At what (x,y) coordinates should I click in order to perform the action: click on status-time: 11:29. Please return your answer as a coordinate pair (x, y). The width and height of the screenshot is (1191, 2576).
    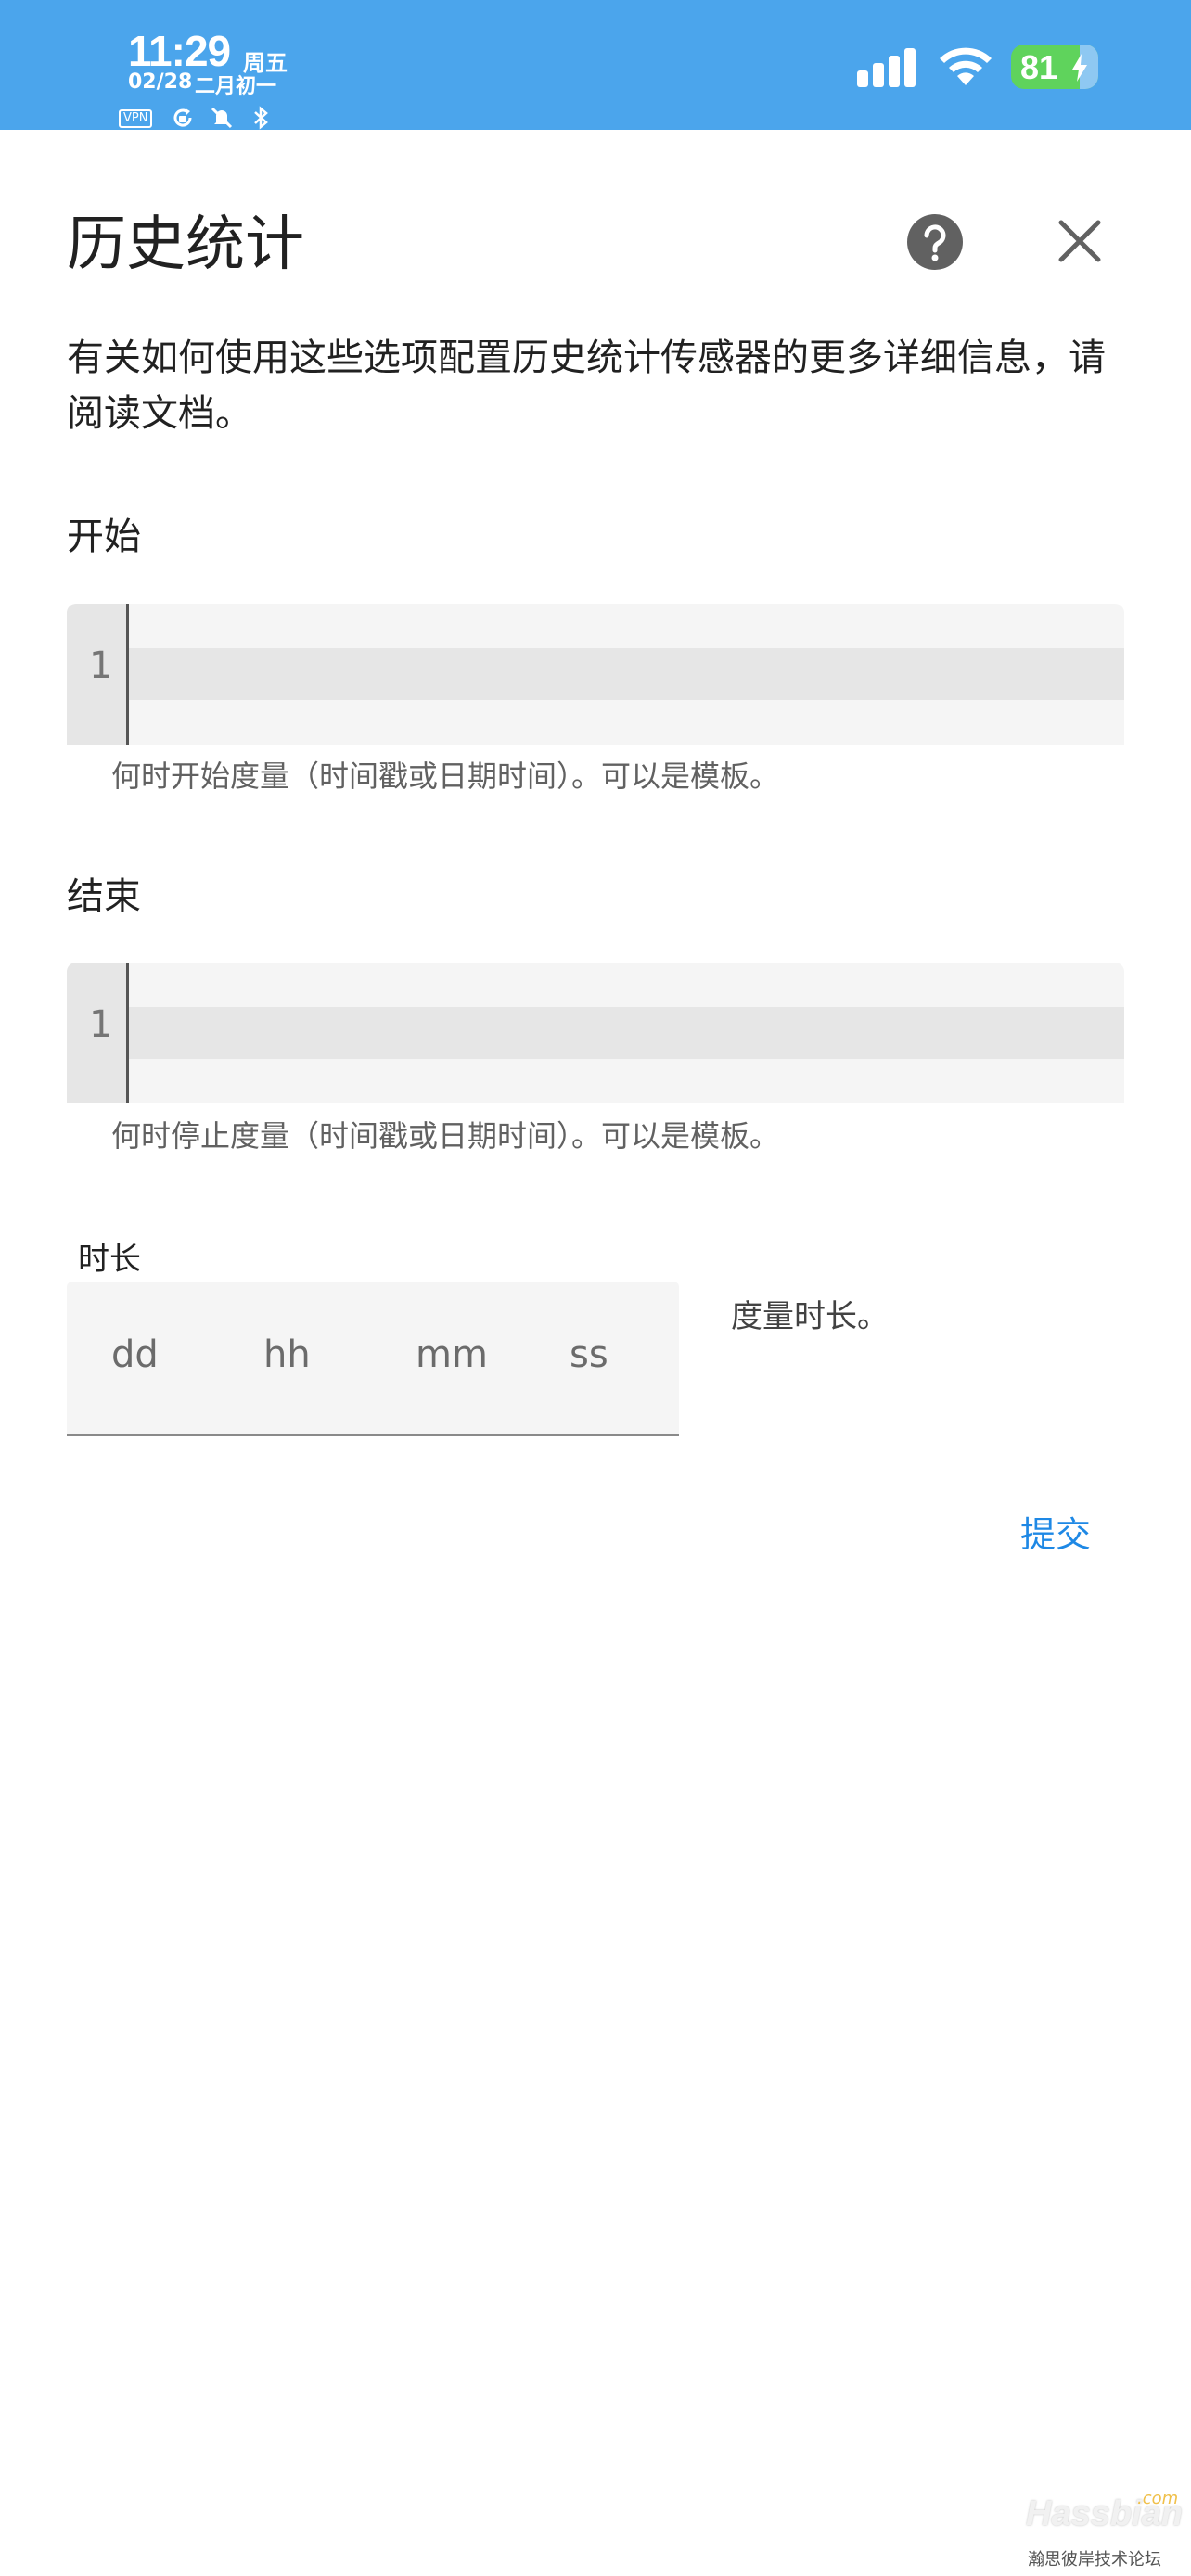
    Looking at the image, I should click on (179, 51).